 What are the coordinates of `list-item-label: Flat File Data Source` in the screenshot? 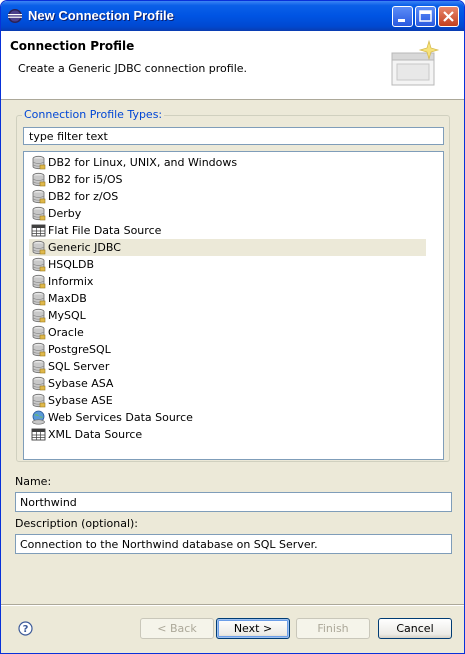 It's located at (105, 230).